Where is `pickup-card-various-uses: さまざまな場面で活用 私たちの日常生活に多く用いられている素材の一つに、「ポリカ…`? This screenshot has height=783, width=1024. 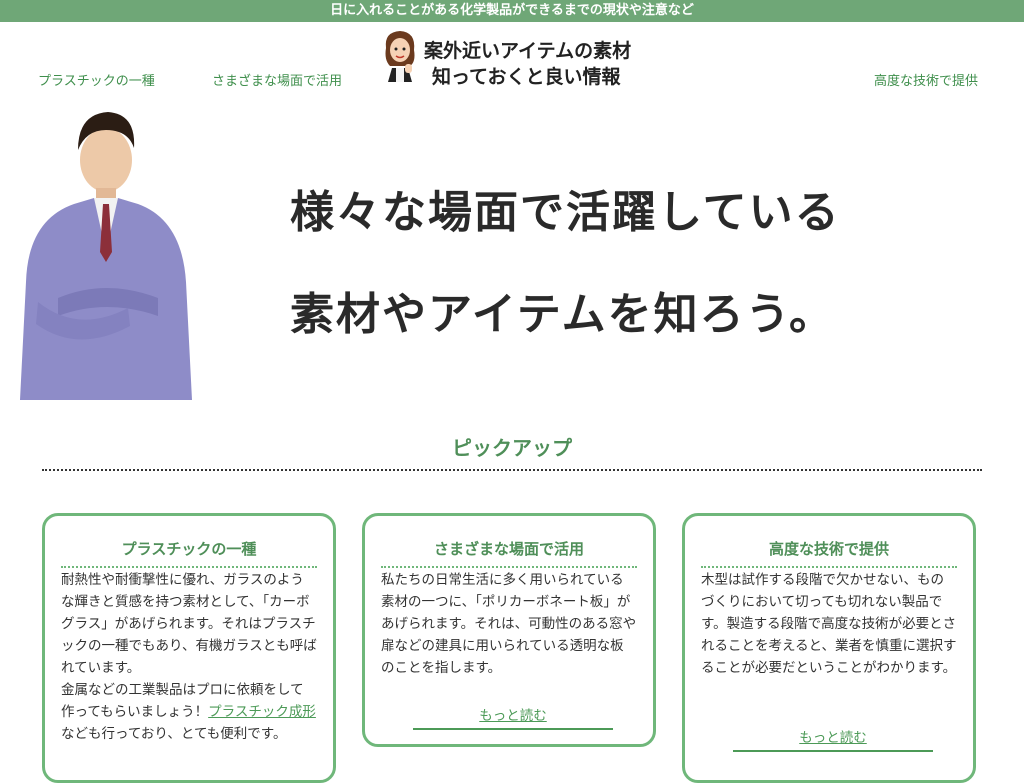
pickup-card-various-uses: さまざまな場面で活用 私たちの日常生活に多く用いられている素材の一つに、「ポリカ… is located at coordinates (509, 630).